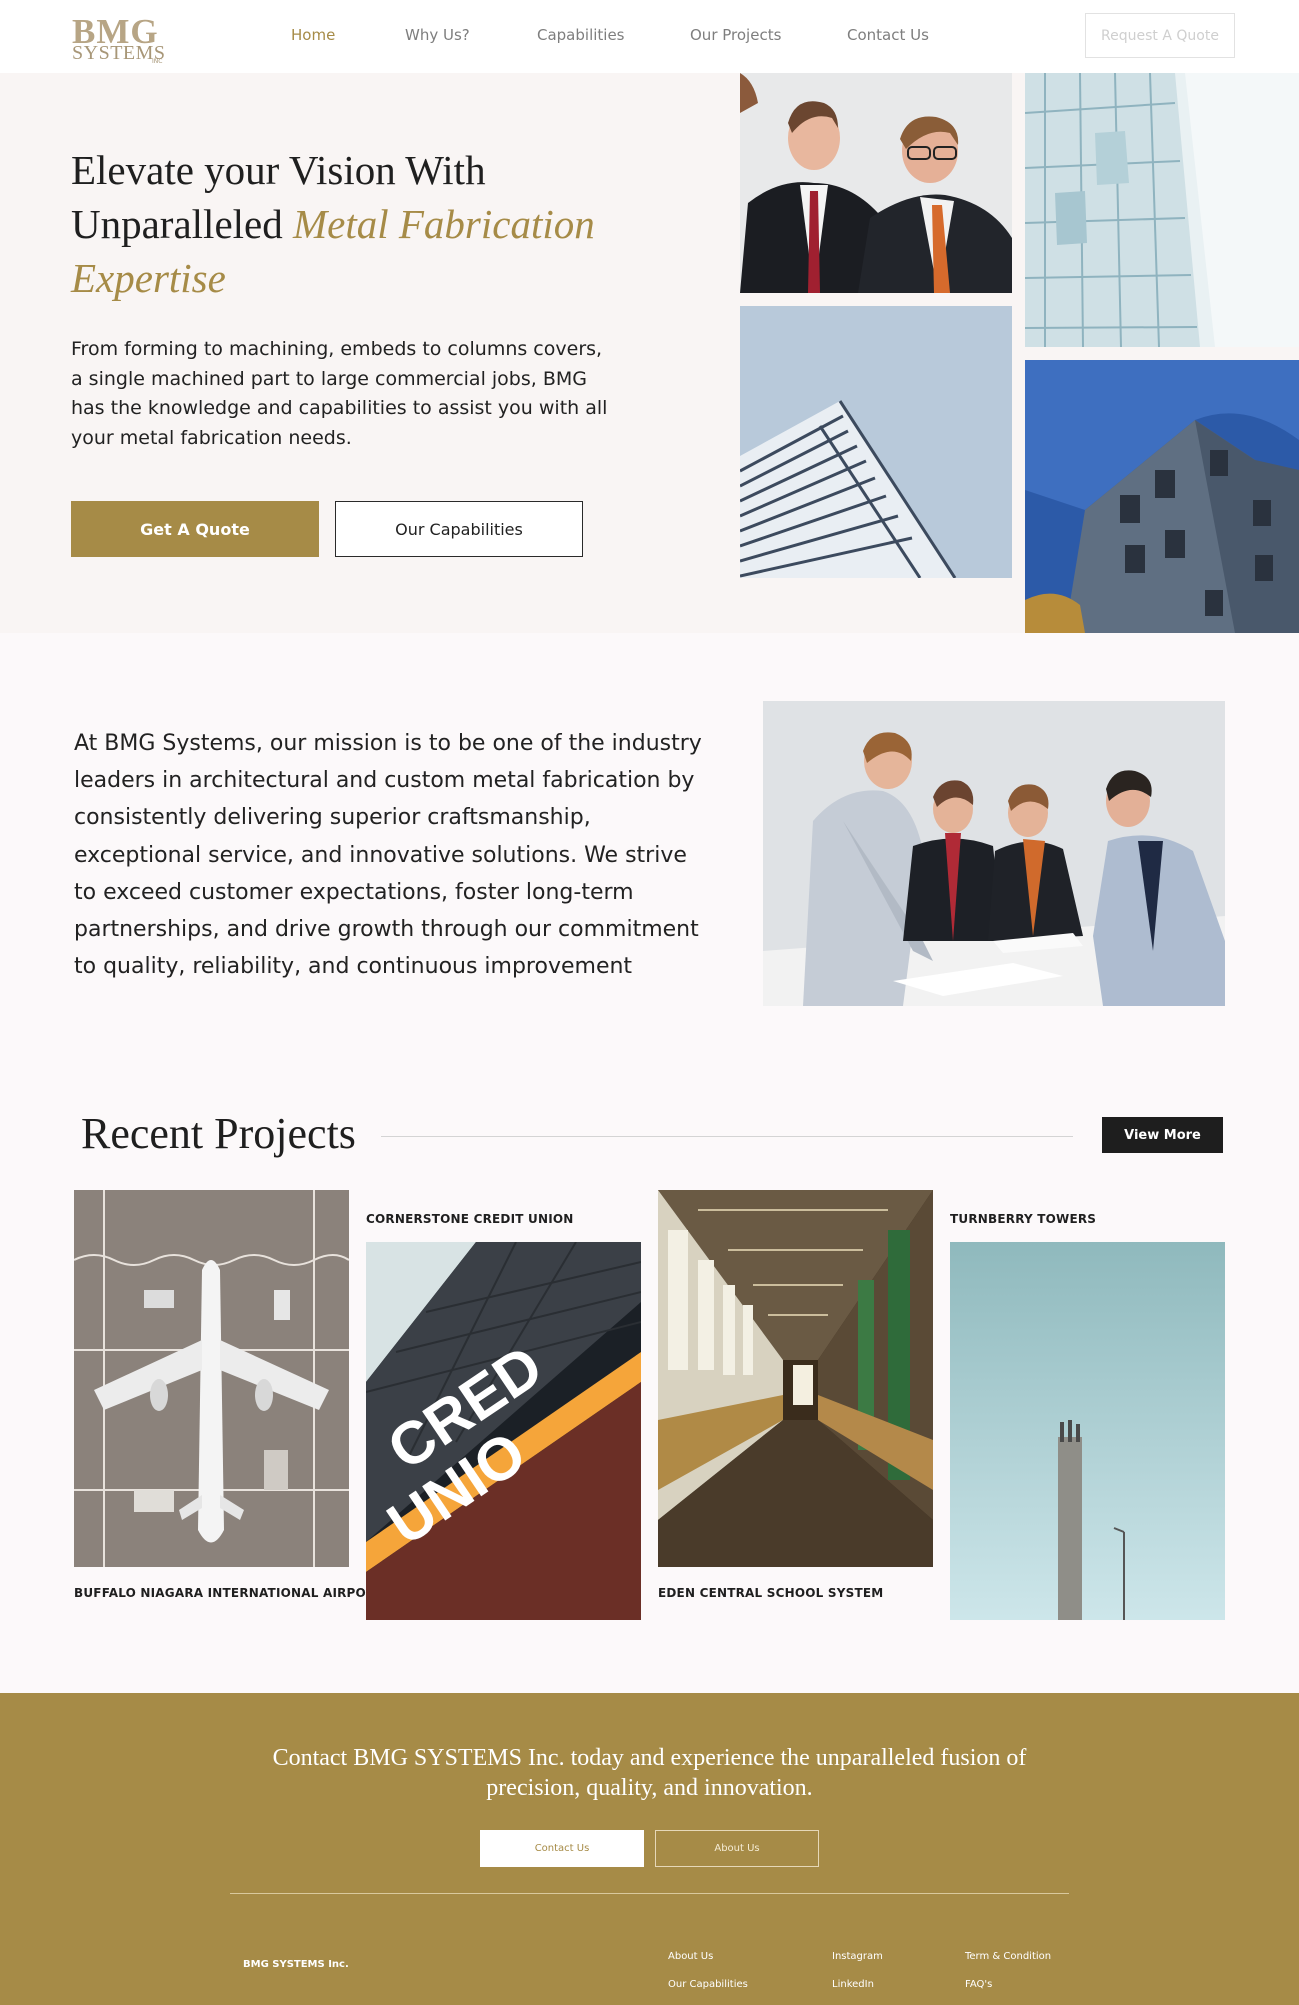 This screenshot has width=1299, height=2005. Describe the element at coordinates (857, 1956) in the screenshot. I see `footer-link-instagram: Instagram` at that location.